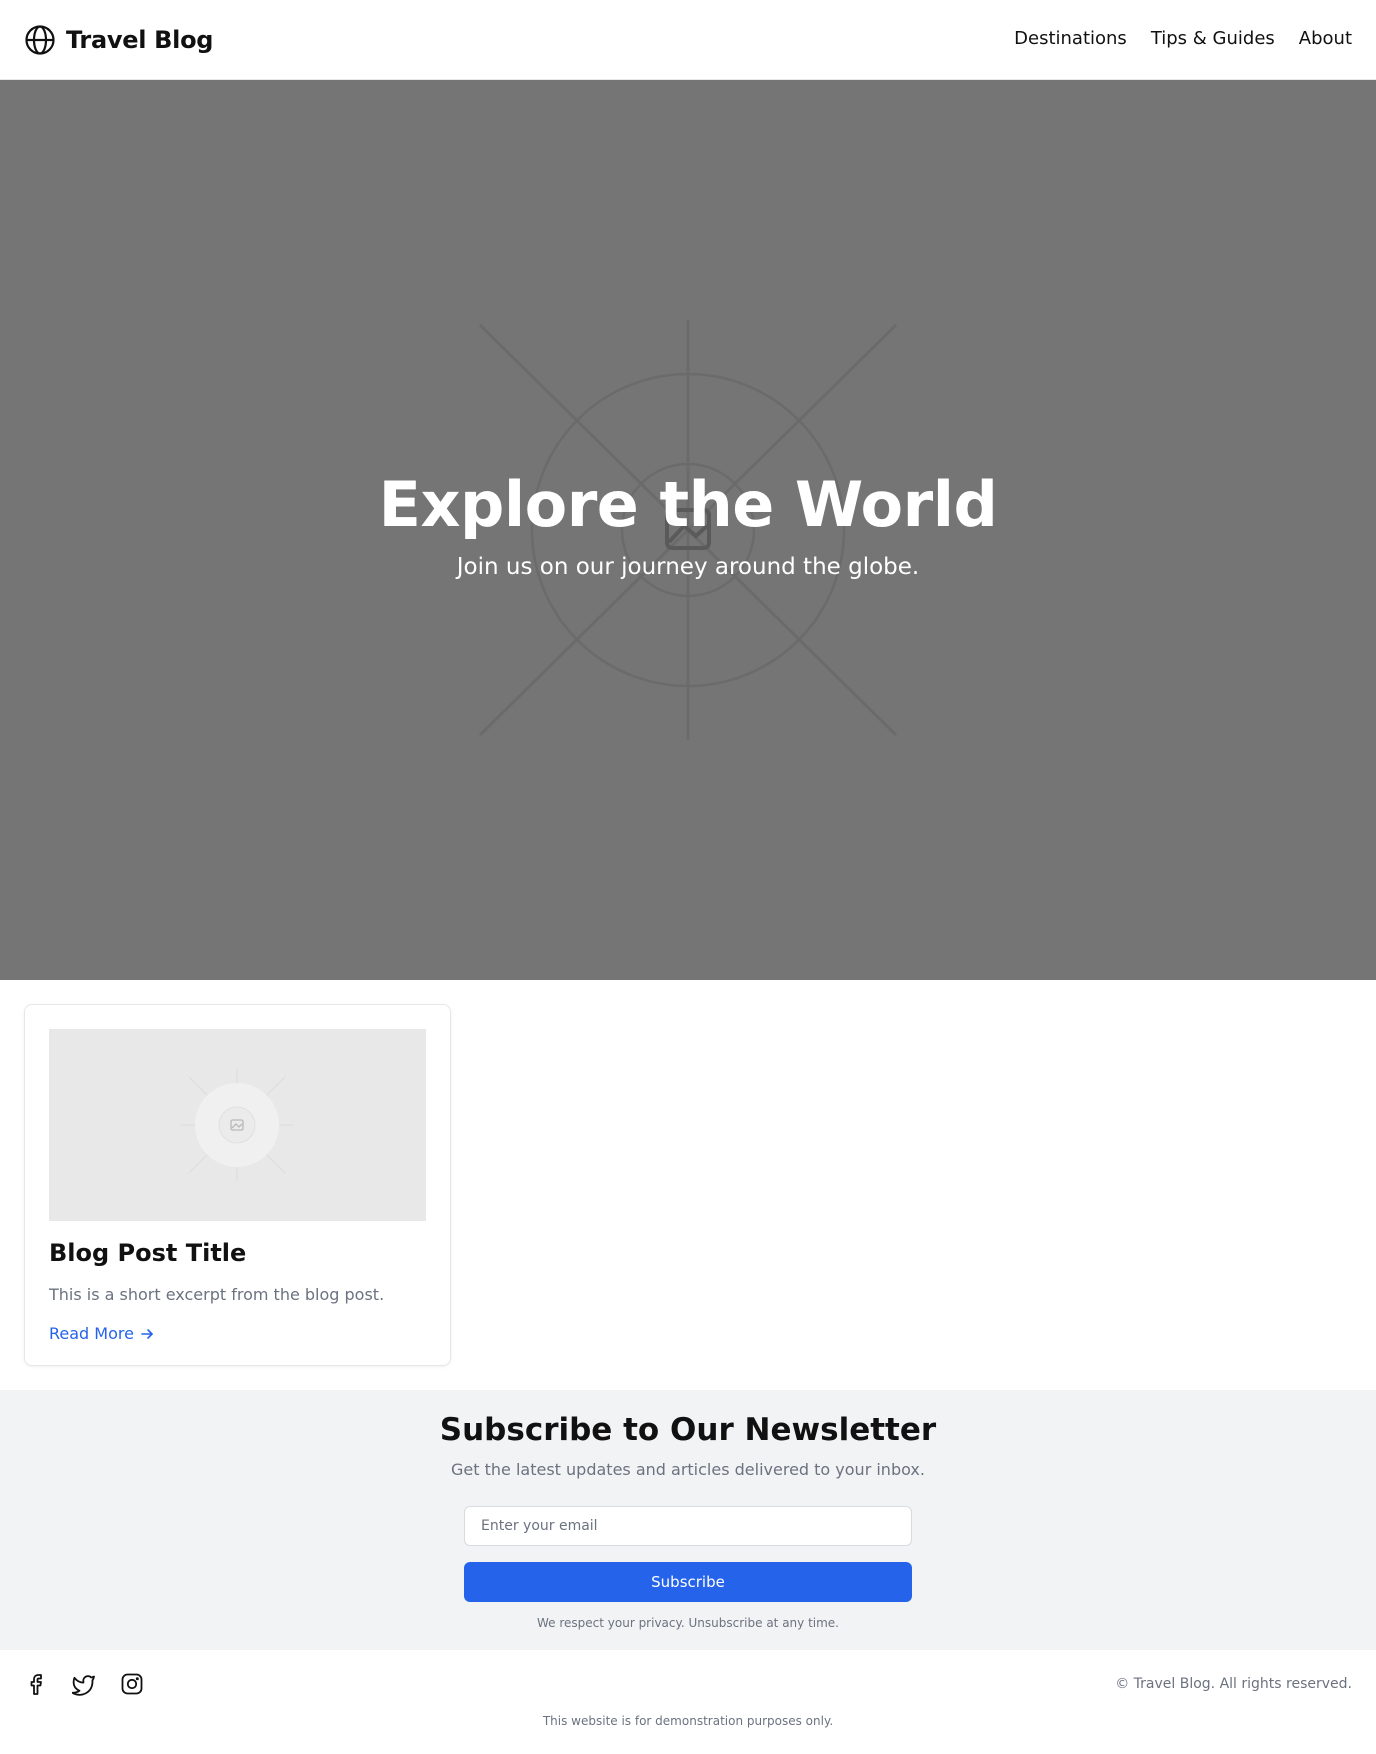 The width and height of the screenshot is (1376, 1754). I want to click on email-input, so click(688, 1526).